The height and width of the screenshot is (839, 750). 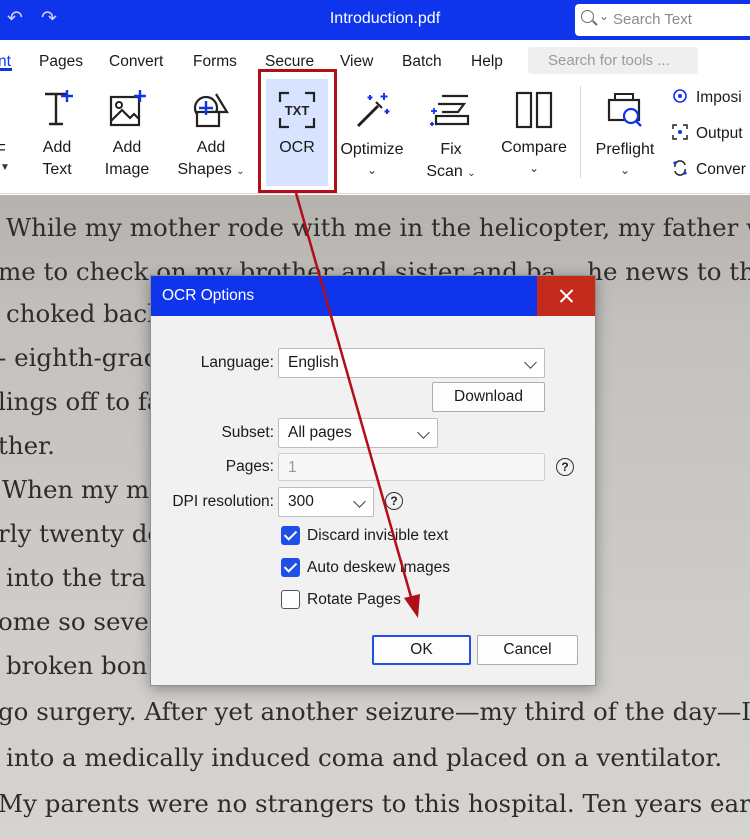 What do you see at coordinates (580, 132) in the screenshot?
I see `ribbon-separator` at bounding box center [580, 132].